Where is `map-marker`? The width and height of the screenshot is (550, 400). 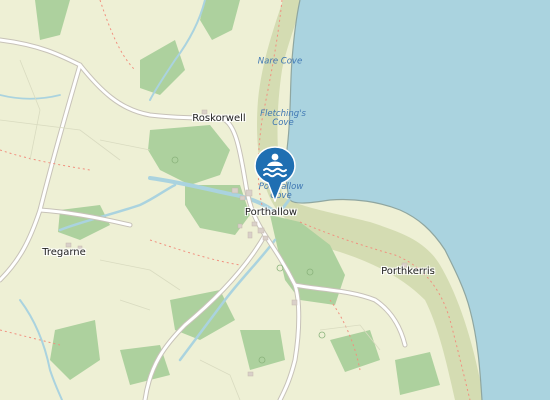 map-marker is located at coordinates (275, 174).